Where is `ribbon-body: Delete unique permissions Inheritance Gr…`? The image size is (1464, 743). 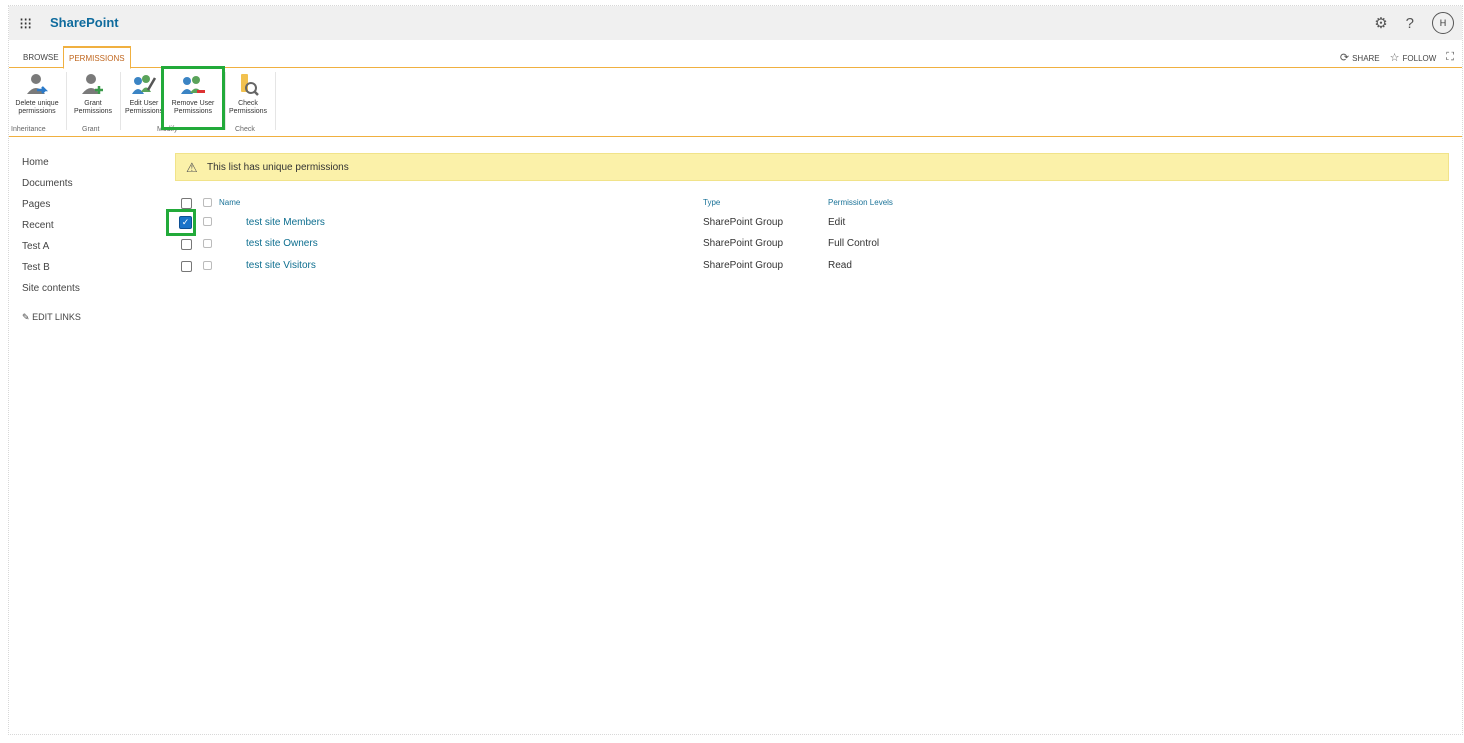 ribbon-body: Delete unique permissions Inheritance Gr… is located at coordinates (735, 102).